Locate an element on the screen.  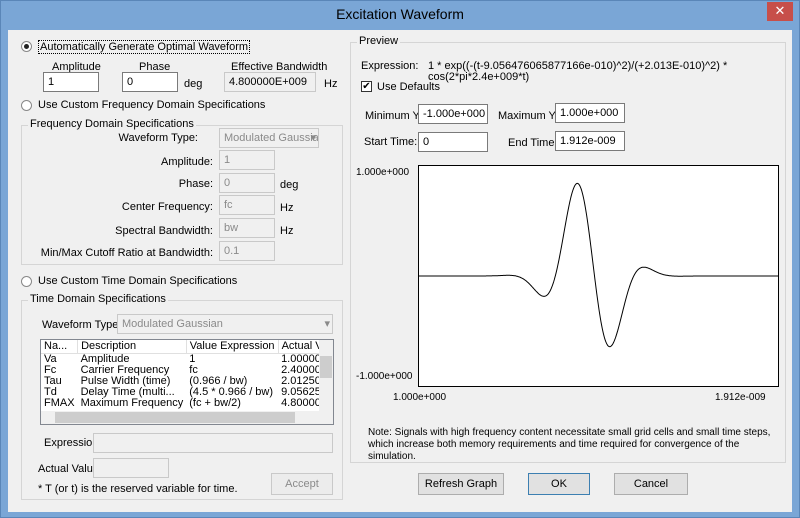
window-title: Excitation Waveform is located at coordinates (400, 14).